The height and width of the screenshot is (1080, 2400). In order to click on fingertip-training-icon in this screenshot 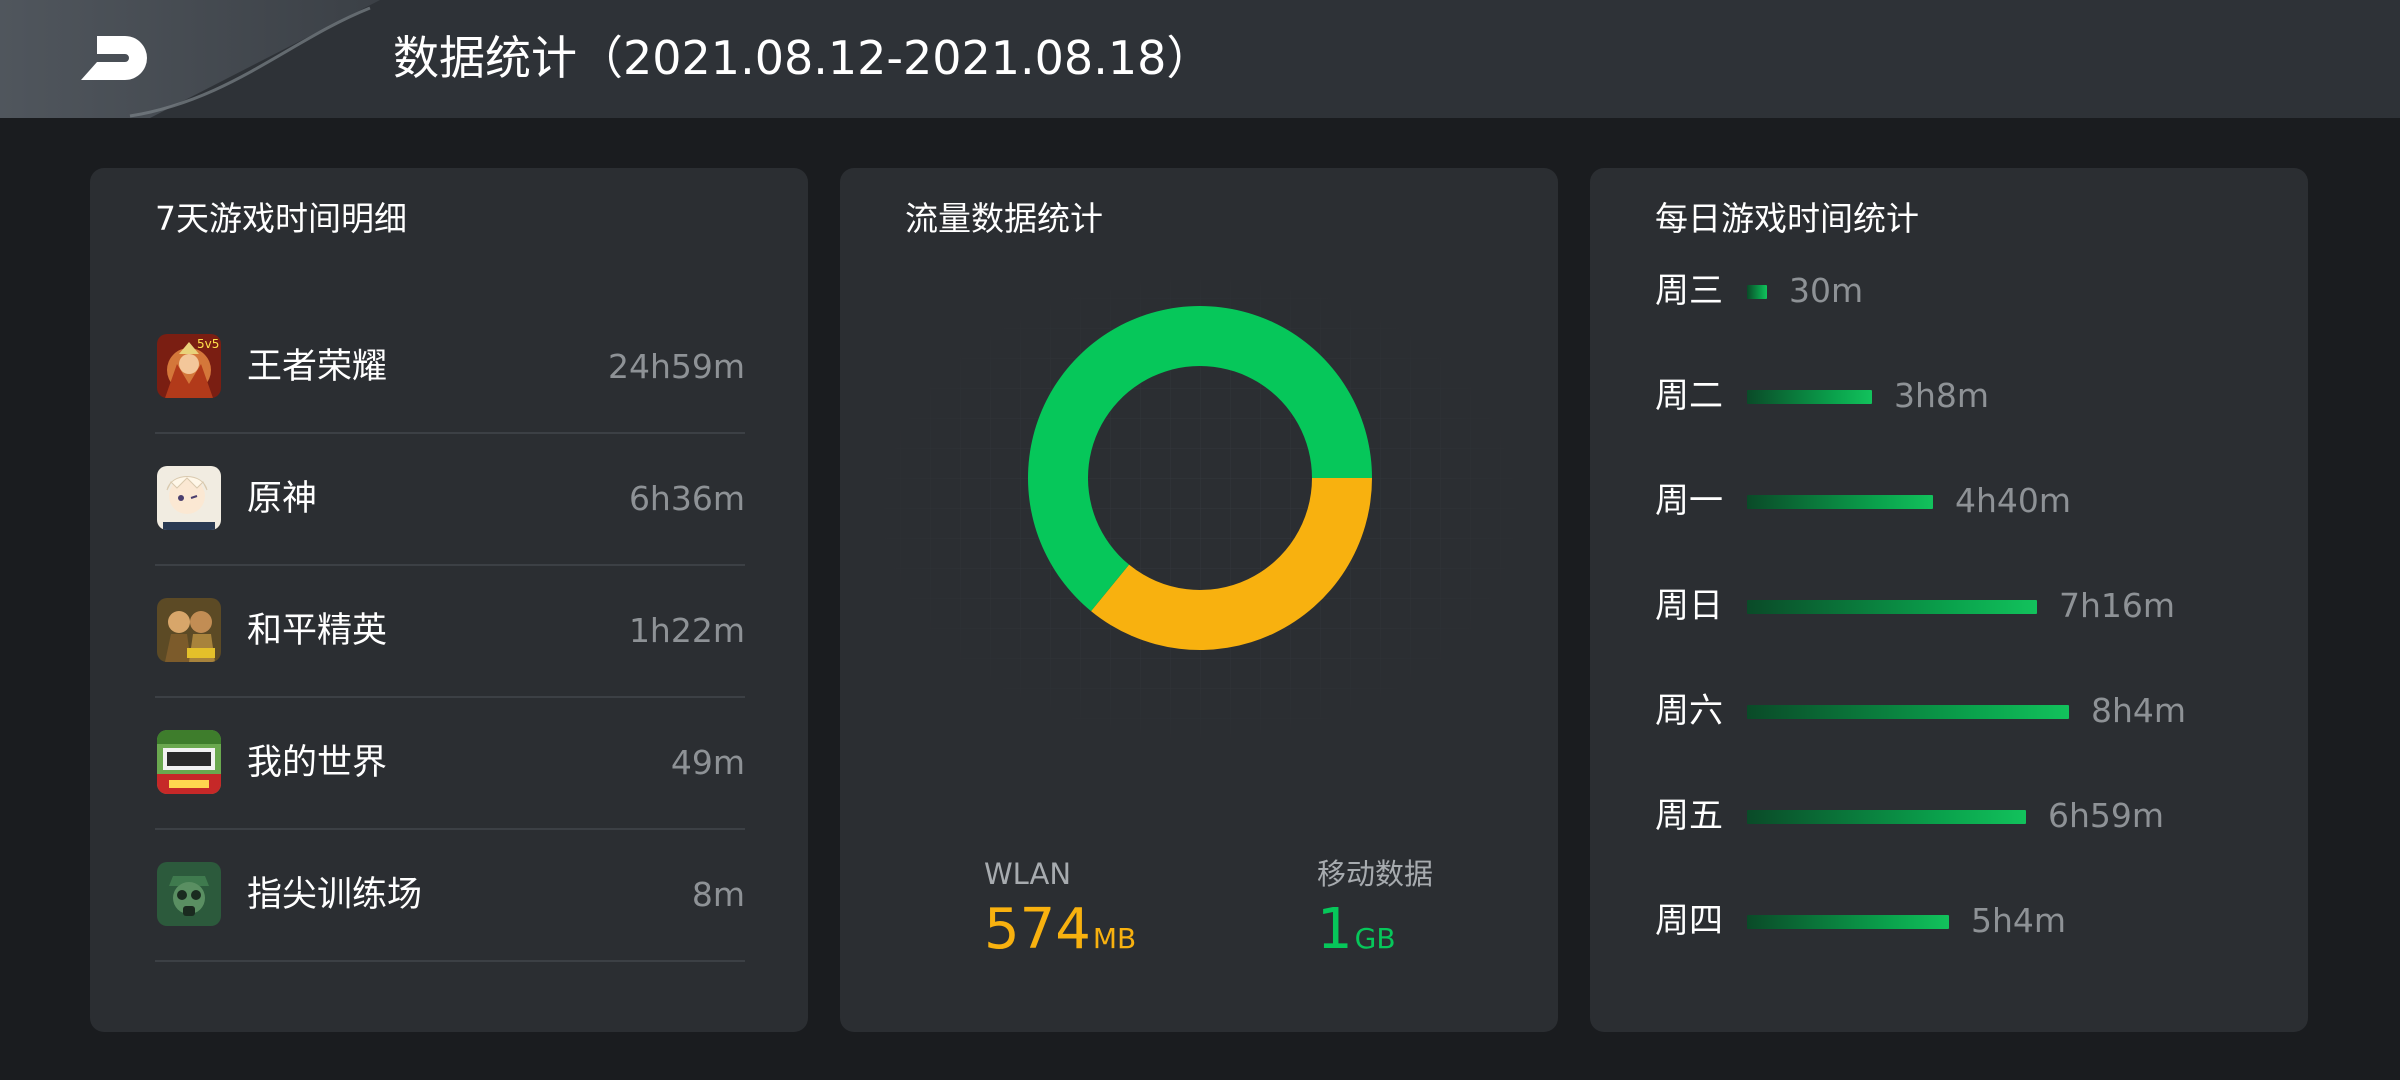, I will do `click(189, 894)`.